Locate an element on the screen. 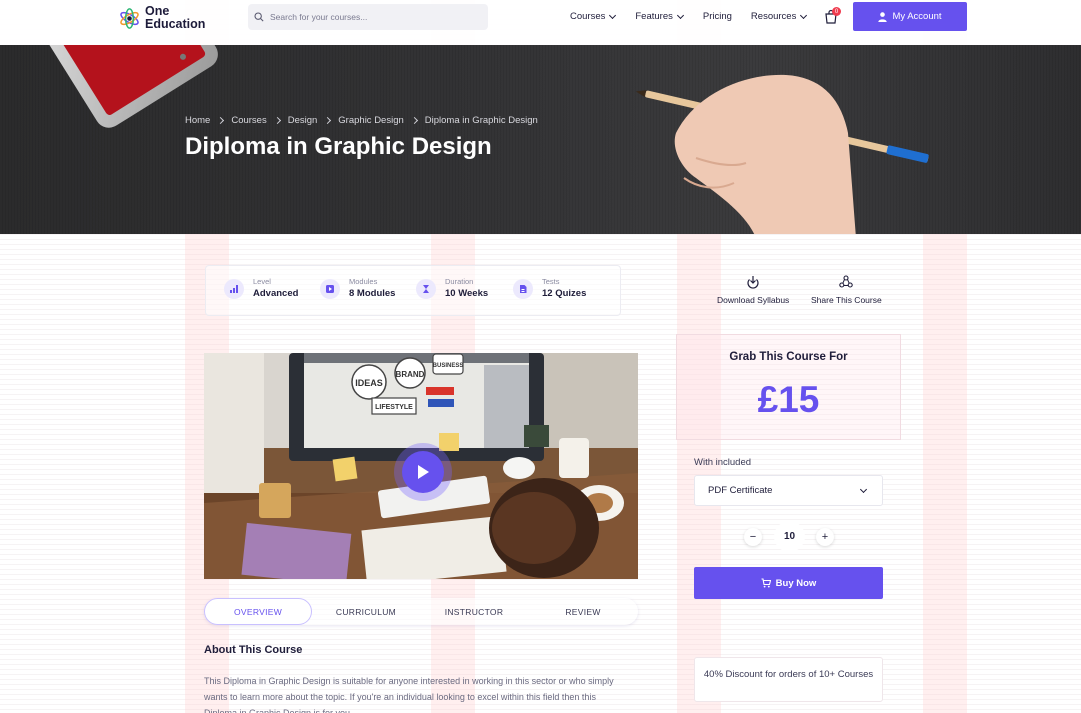  my-account-button: My Account is located at coordinates (910, 16).